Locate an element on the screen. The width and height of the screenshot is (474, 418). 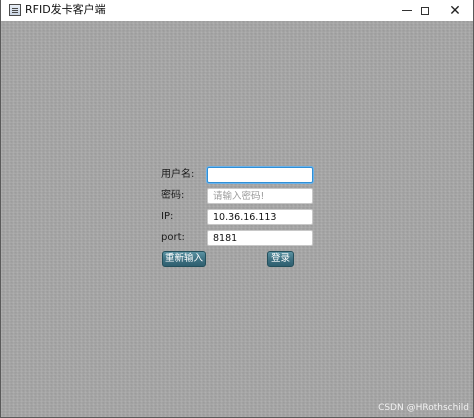
ip-input is located at coordinates (260, 217).